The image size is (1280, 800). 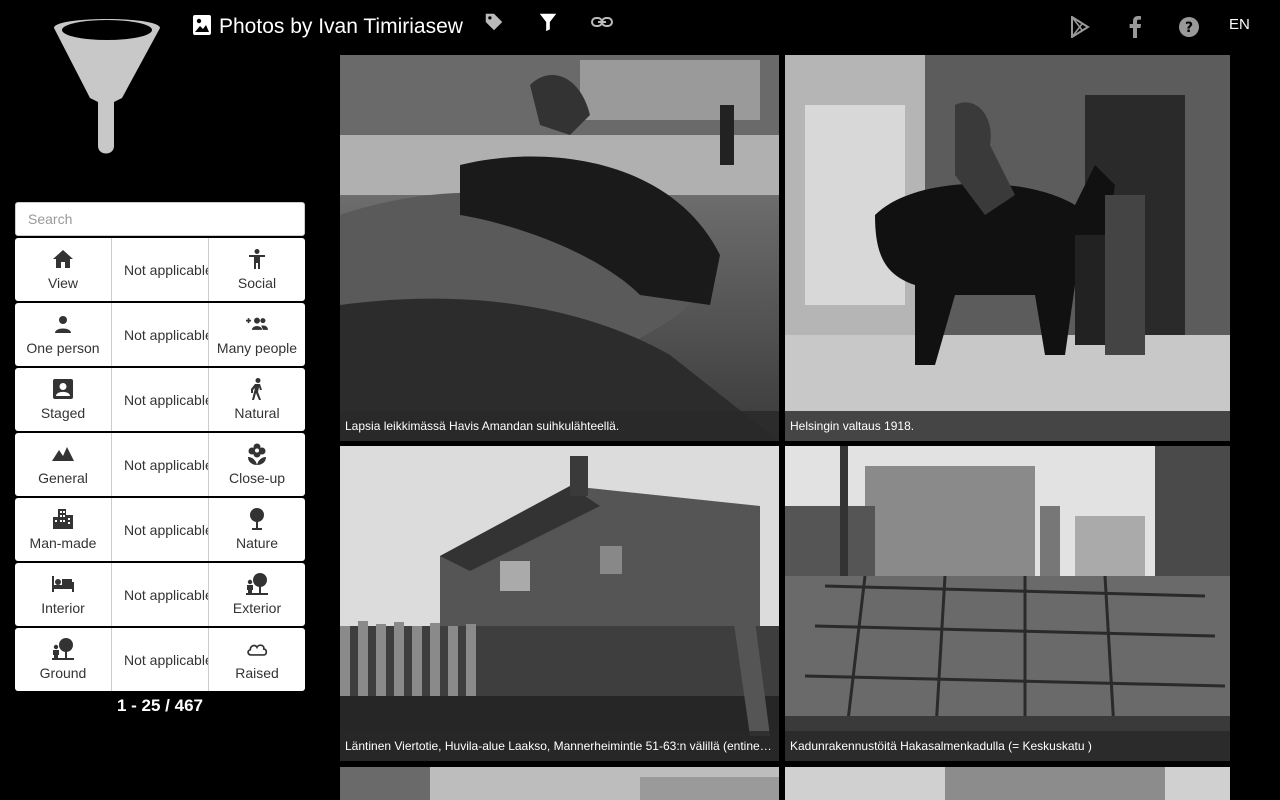 What do you see at coordinates (1135, 27) in the screenshot?
I see `facebook-icon` at bounding box center [1135, 27].